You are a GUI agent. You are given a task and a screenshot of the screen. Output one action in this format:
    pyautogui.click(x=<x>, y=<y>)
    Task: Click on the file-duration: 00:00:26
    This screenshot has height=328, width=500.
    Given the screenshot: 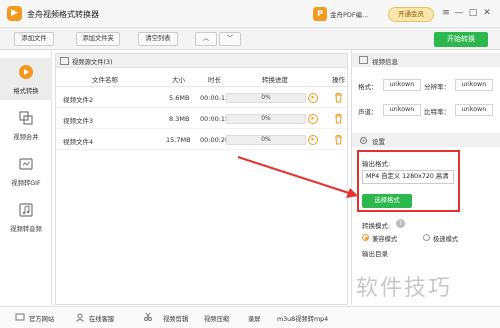 What is the action you would take?
    pyautogui.click(x=215, y=140)
    